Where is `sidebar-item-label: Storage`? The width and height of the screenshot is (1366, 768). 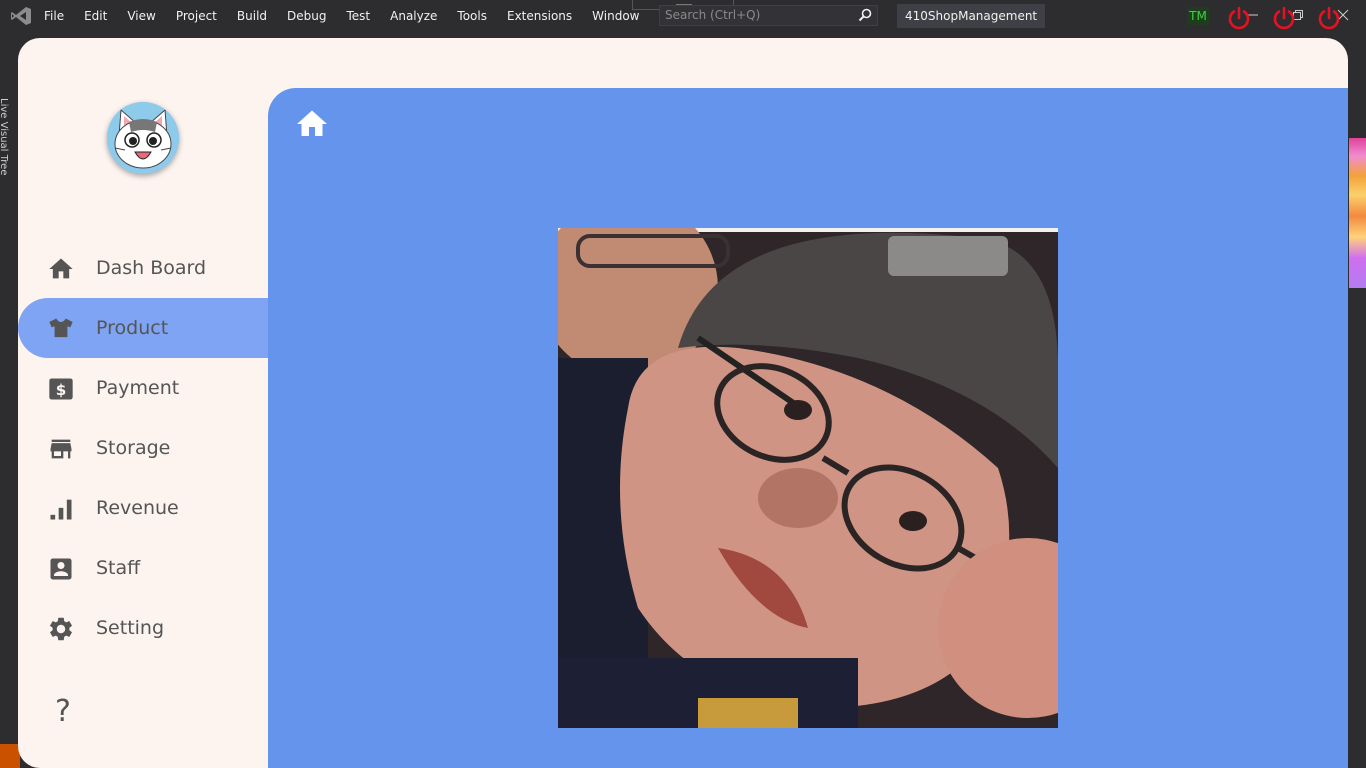
sidebar-item-label: Storage is located at coordinates (133, 448).